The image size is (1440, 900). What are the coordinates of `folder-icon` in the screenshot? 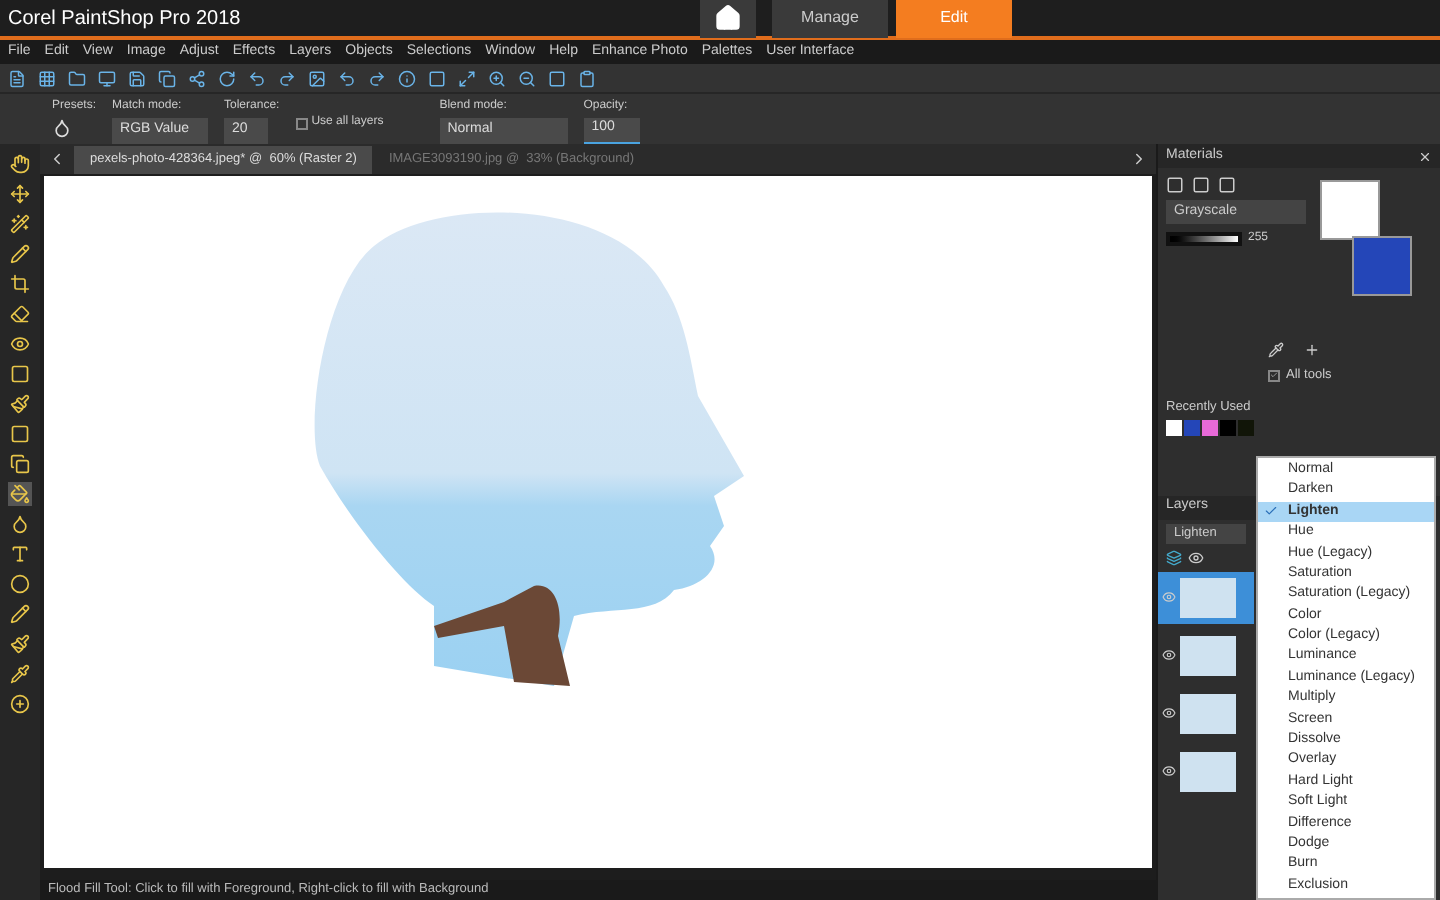 It's located at (77, 78).